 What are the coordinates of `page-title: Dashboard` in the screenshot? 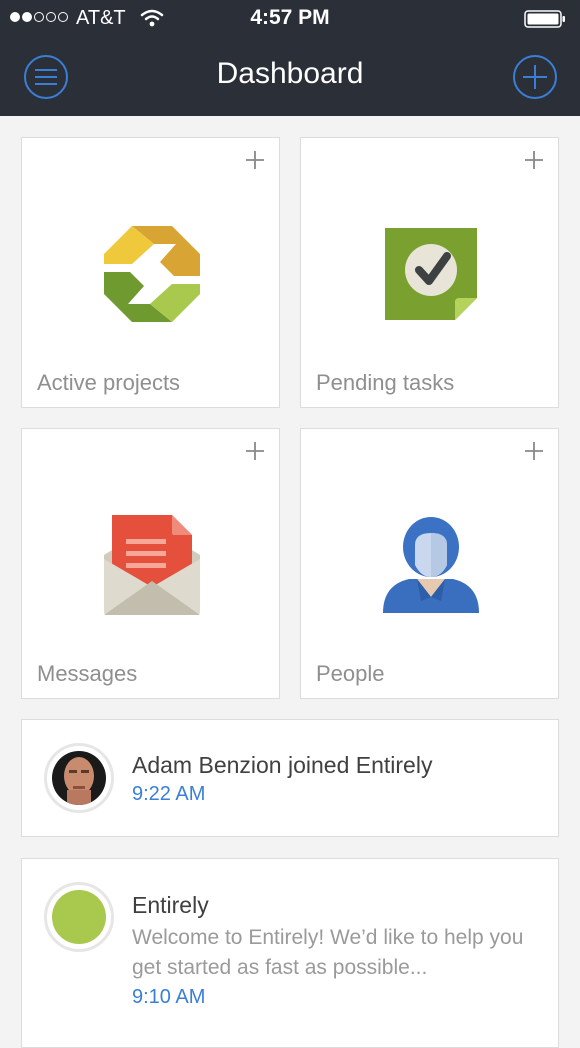 It's located at (290, 73).